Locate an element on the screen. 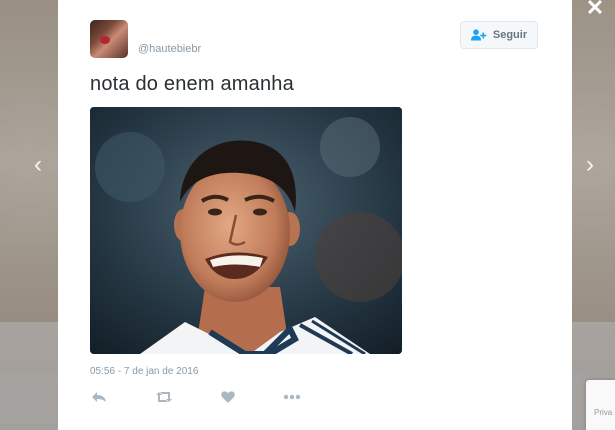 This screenshot has height=430, width=615. reply-button is located at coordinates (99, 397).